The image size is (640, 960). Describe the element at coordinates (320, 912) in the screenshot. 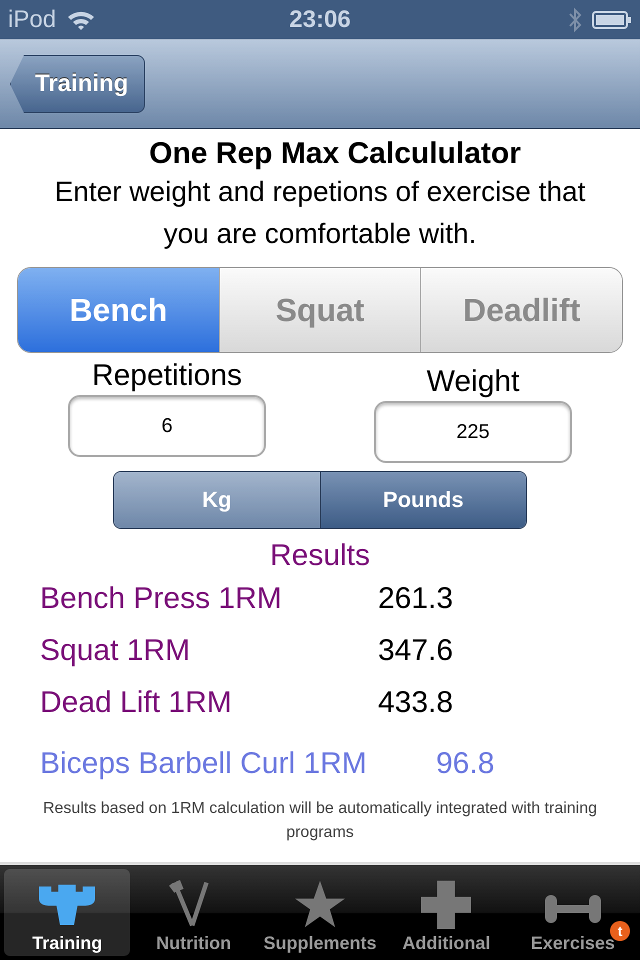

I see `tab-bar-item: Supplements` at that location.